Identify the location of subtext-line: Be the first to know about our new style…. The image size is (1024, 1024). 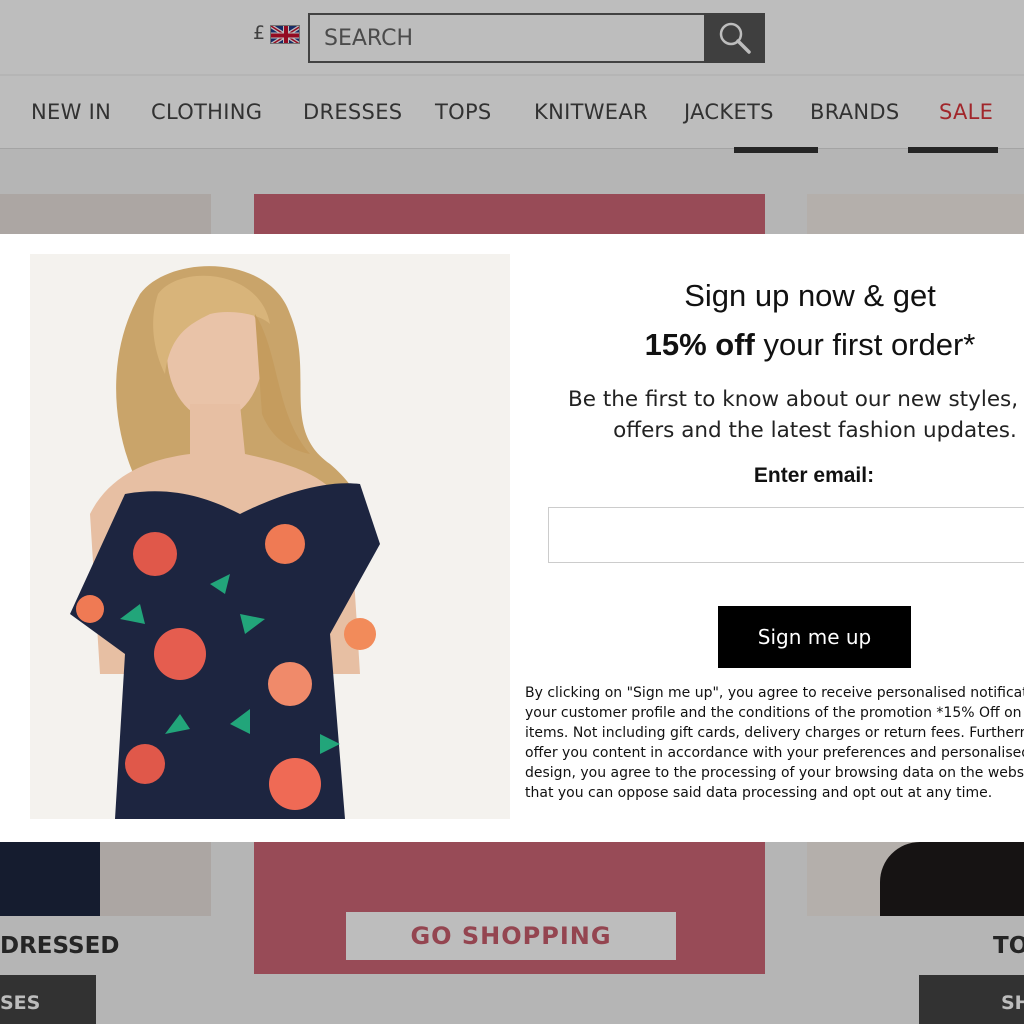
(796, 399).